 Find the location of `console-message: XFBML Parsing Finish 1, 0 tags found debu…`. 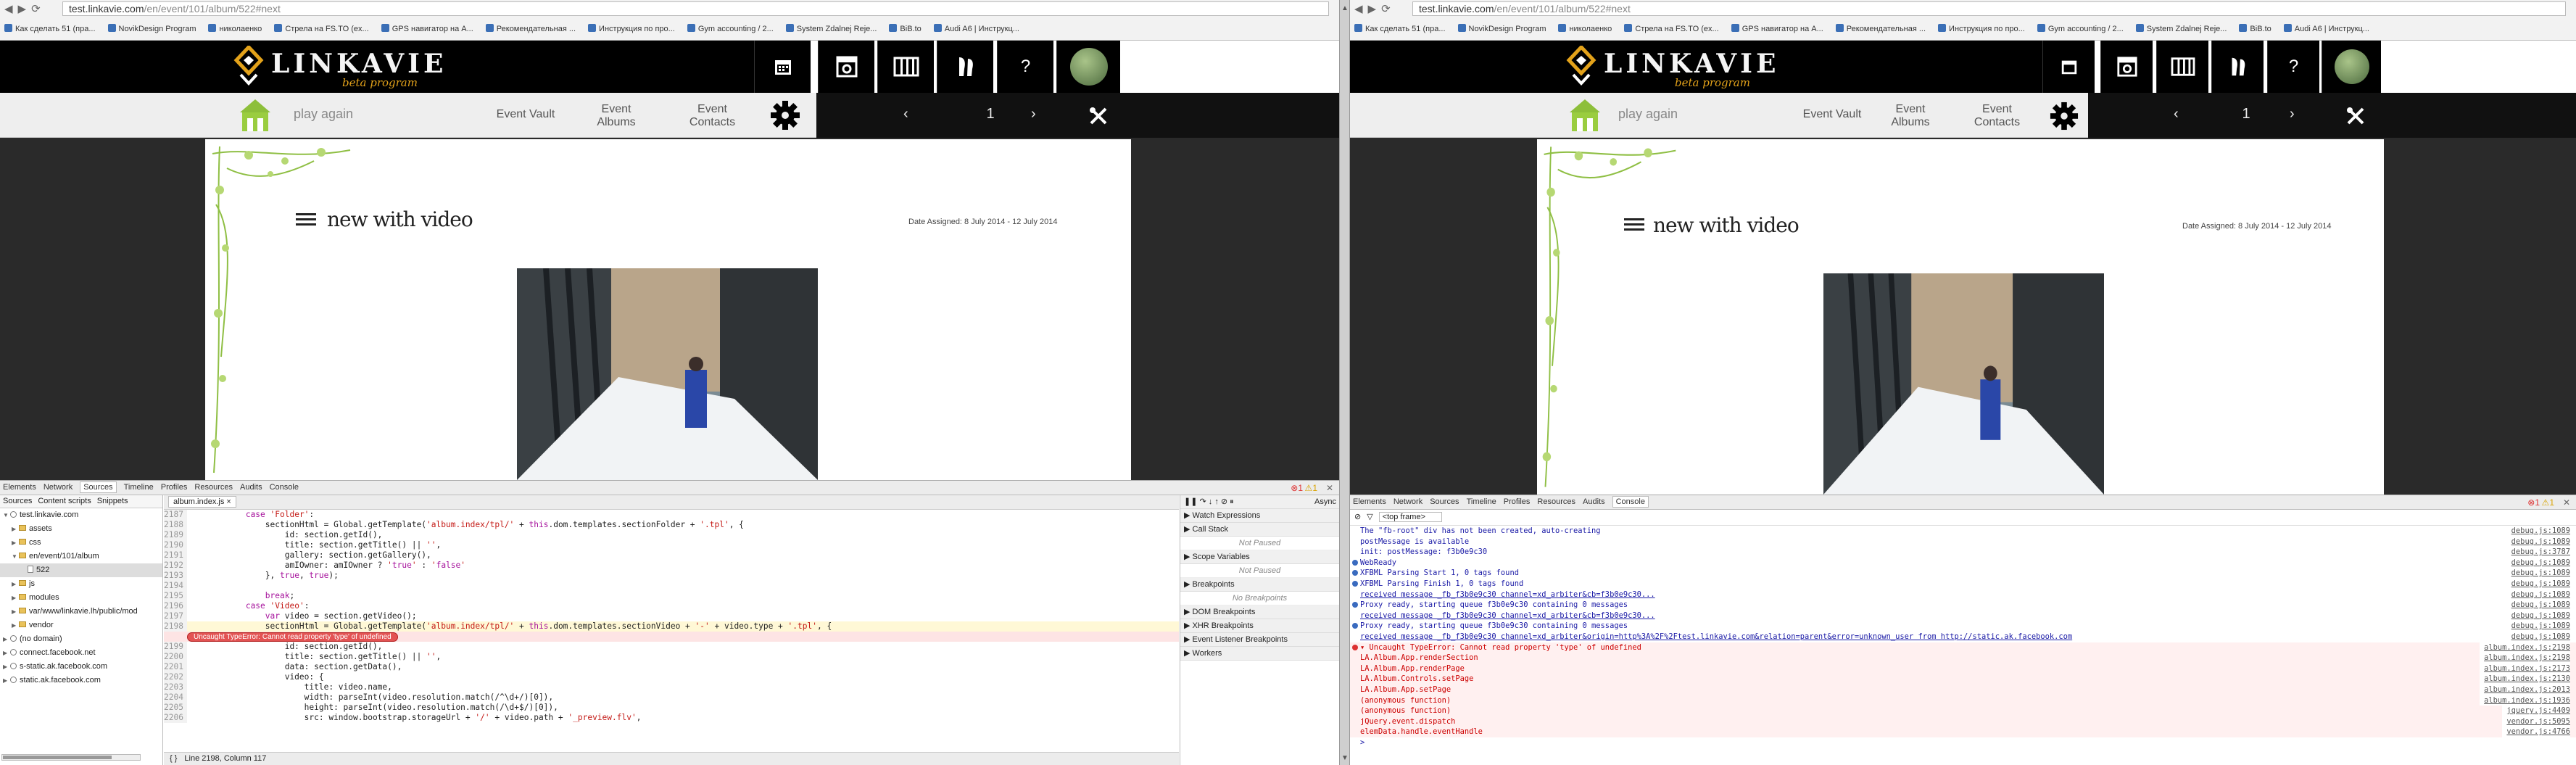

console-message: XFBML Parsing Finish 1, 0 tags found debu… is located at coordinates (1963, 584).